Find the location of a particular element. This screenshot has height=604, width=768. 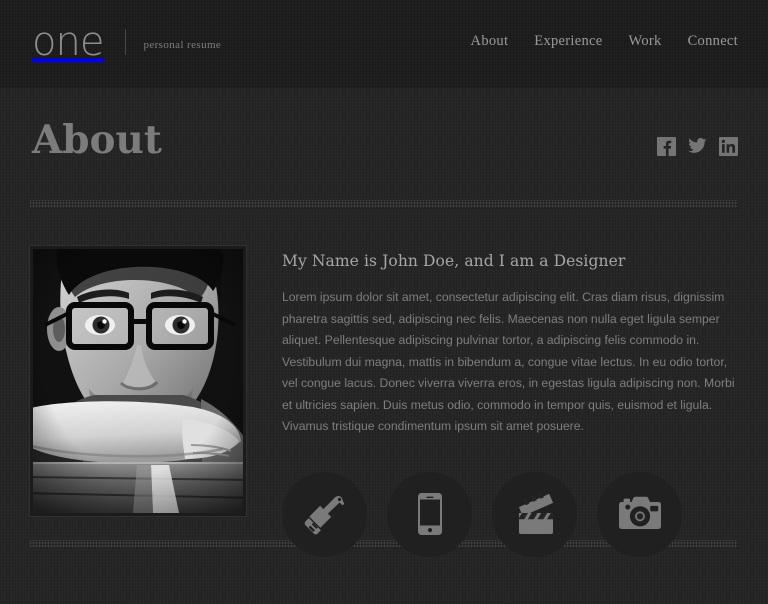

clapperboard-icon is located at coordinates (535, 514).